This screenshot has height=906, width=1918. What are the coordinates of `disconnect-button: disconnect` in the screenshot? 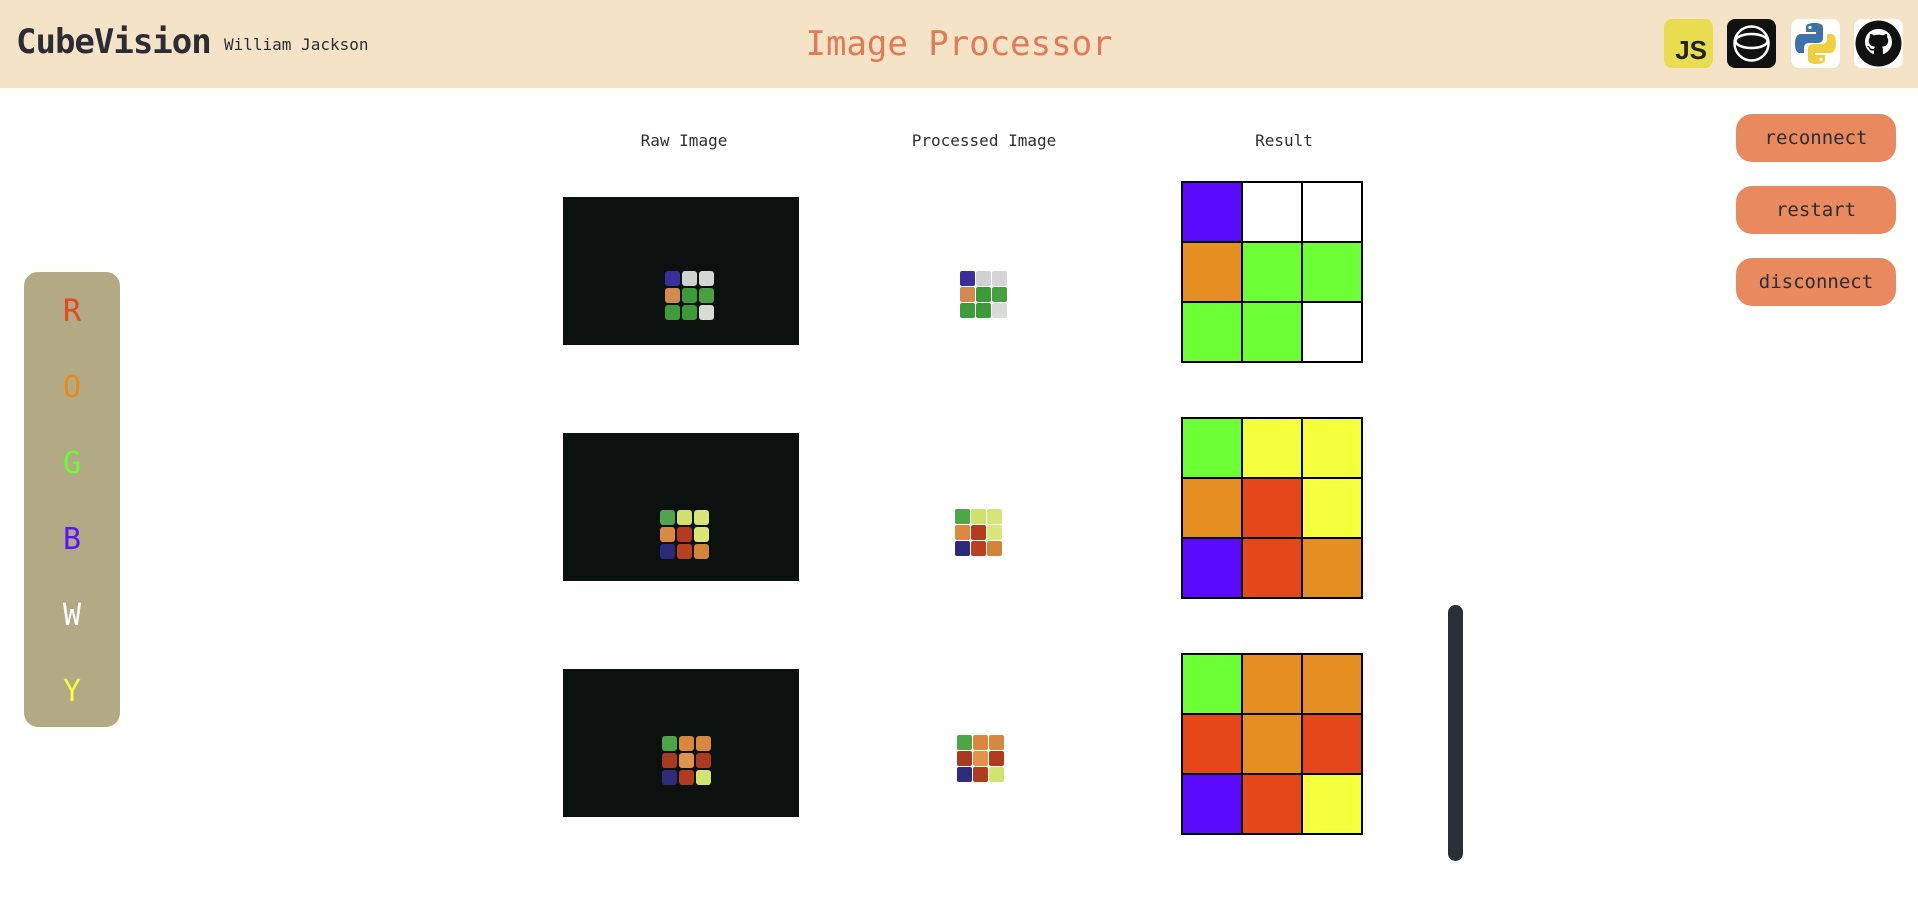 It's located at (1816, 282).